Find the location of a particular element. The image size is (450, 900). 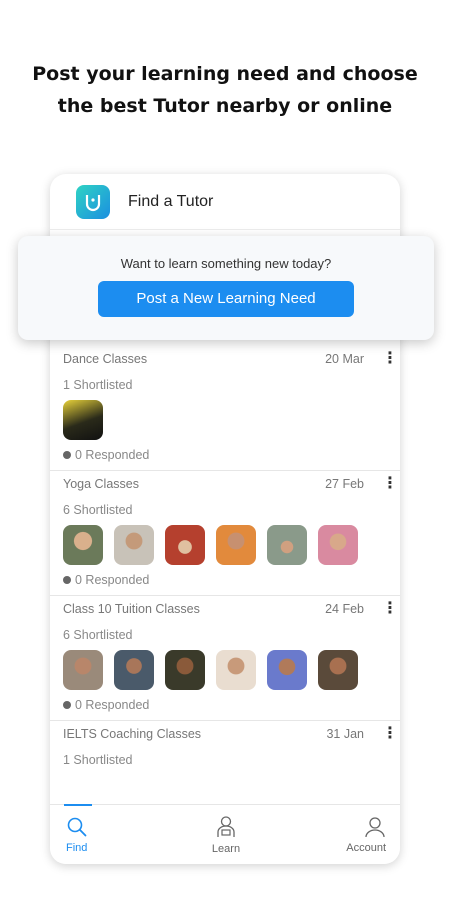

learner-icon is located at coordinates (226, 826).